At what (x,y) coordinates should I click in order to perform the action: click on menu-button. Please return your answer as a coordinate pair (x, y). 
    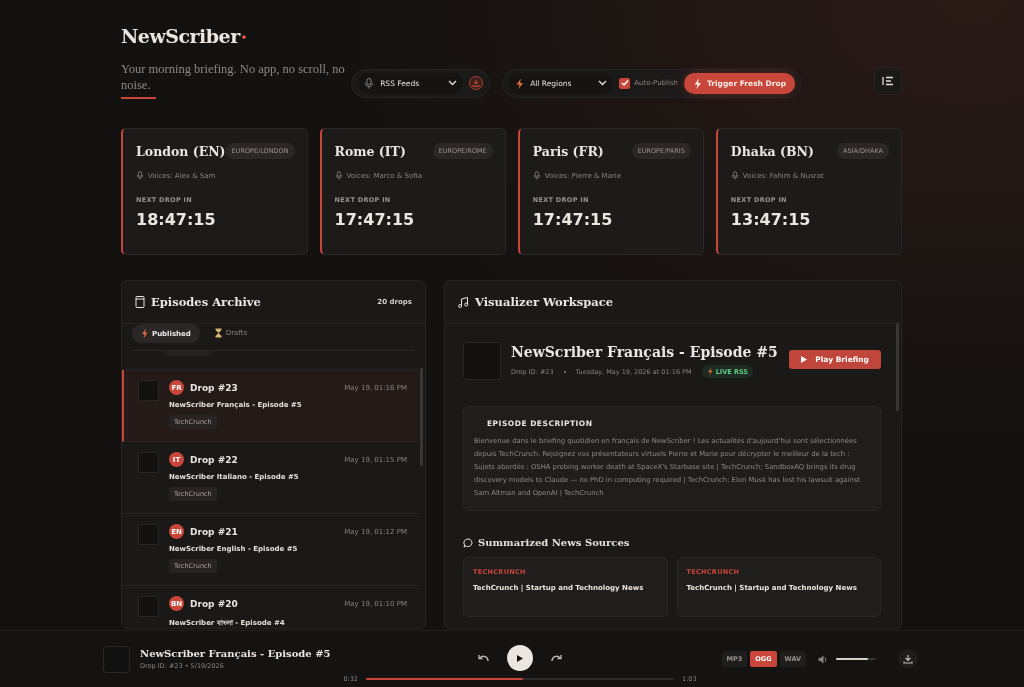
    Looking at the image, I should click on (888, 81).